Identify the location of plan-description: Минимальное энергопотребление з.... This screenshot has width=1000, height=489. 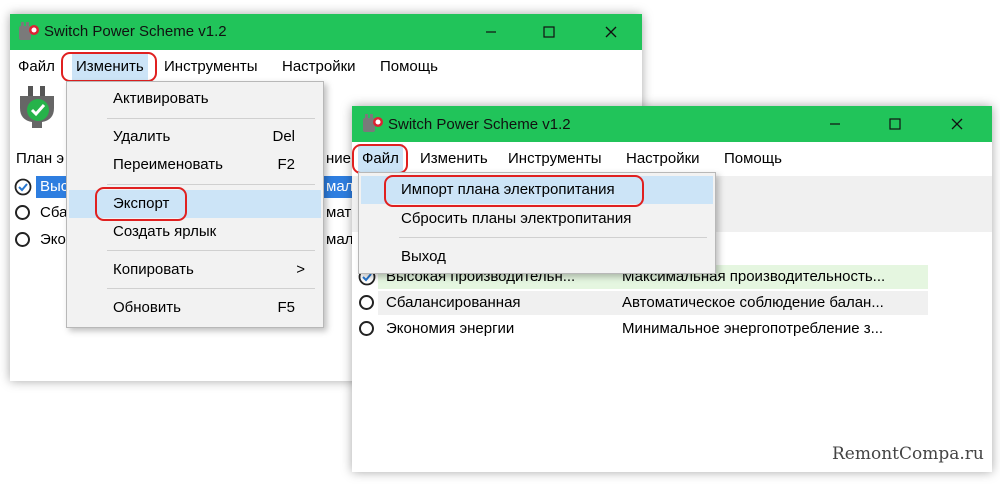
(753, 328).